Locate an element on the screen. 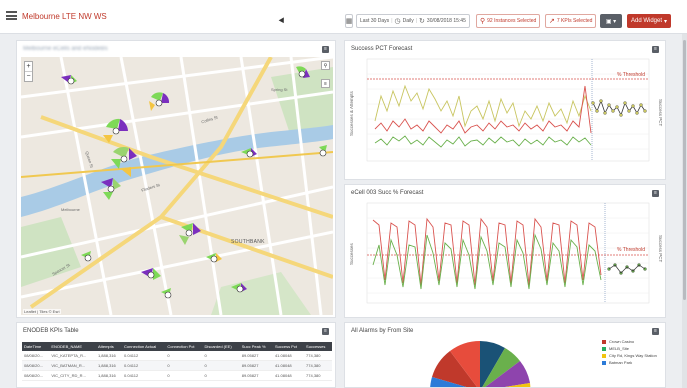 This screenshot has height=388, width=687. column-header: ENODEB_NAME is located at coordinates (72, 346).